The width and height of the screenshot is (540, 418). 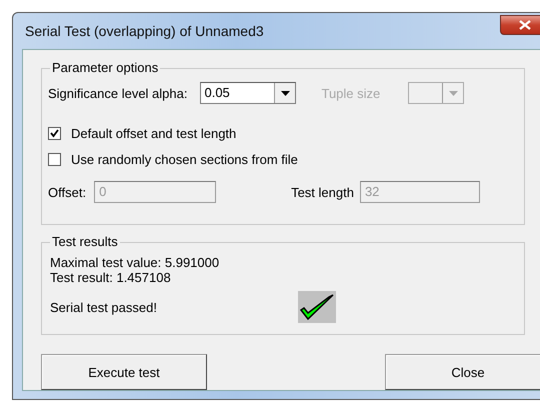 I want to click on close-dialog-button: Close, so click(x=462, y=372).